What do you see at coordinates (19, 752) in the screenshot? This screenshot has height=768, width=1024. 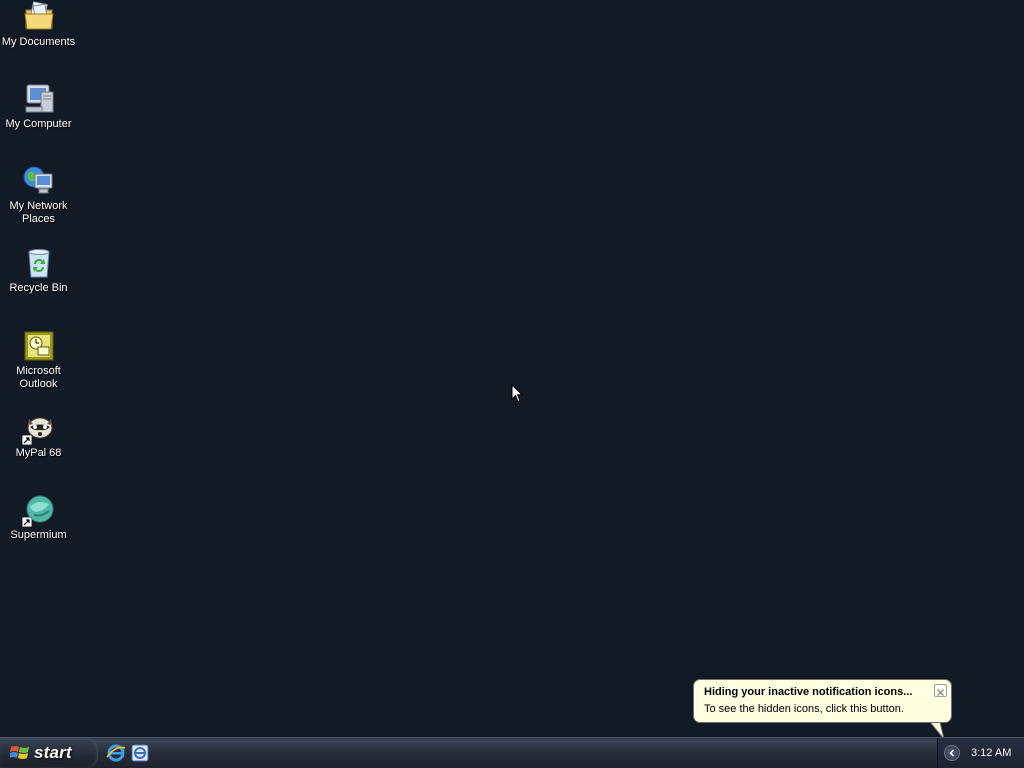 I see `windows-flag-icon` at bounding box center [19, 752].